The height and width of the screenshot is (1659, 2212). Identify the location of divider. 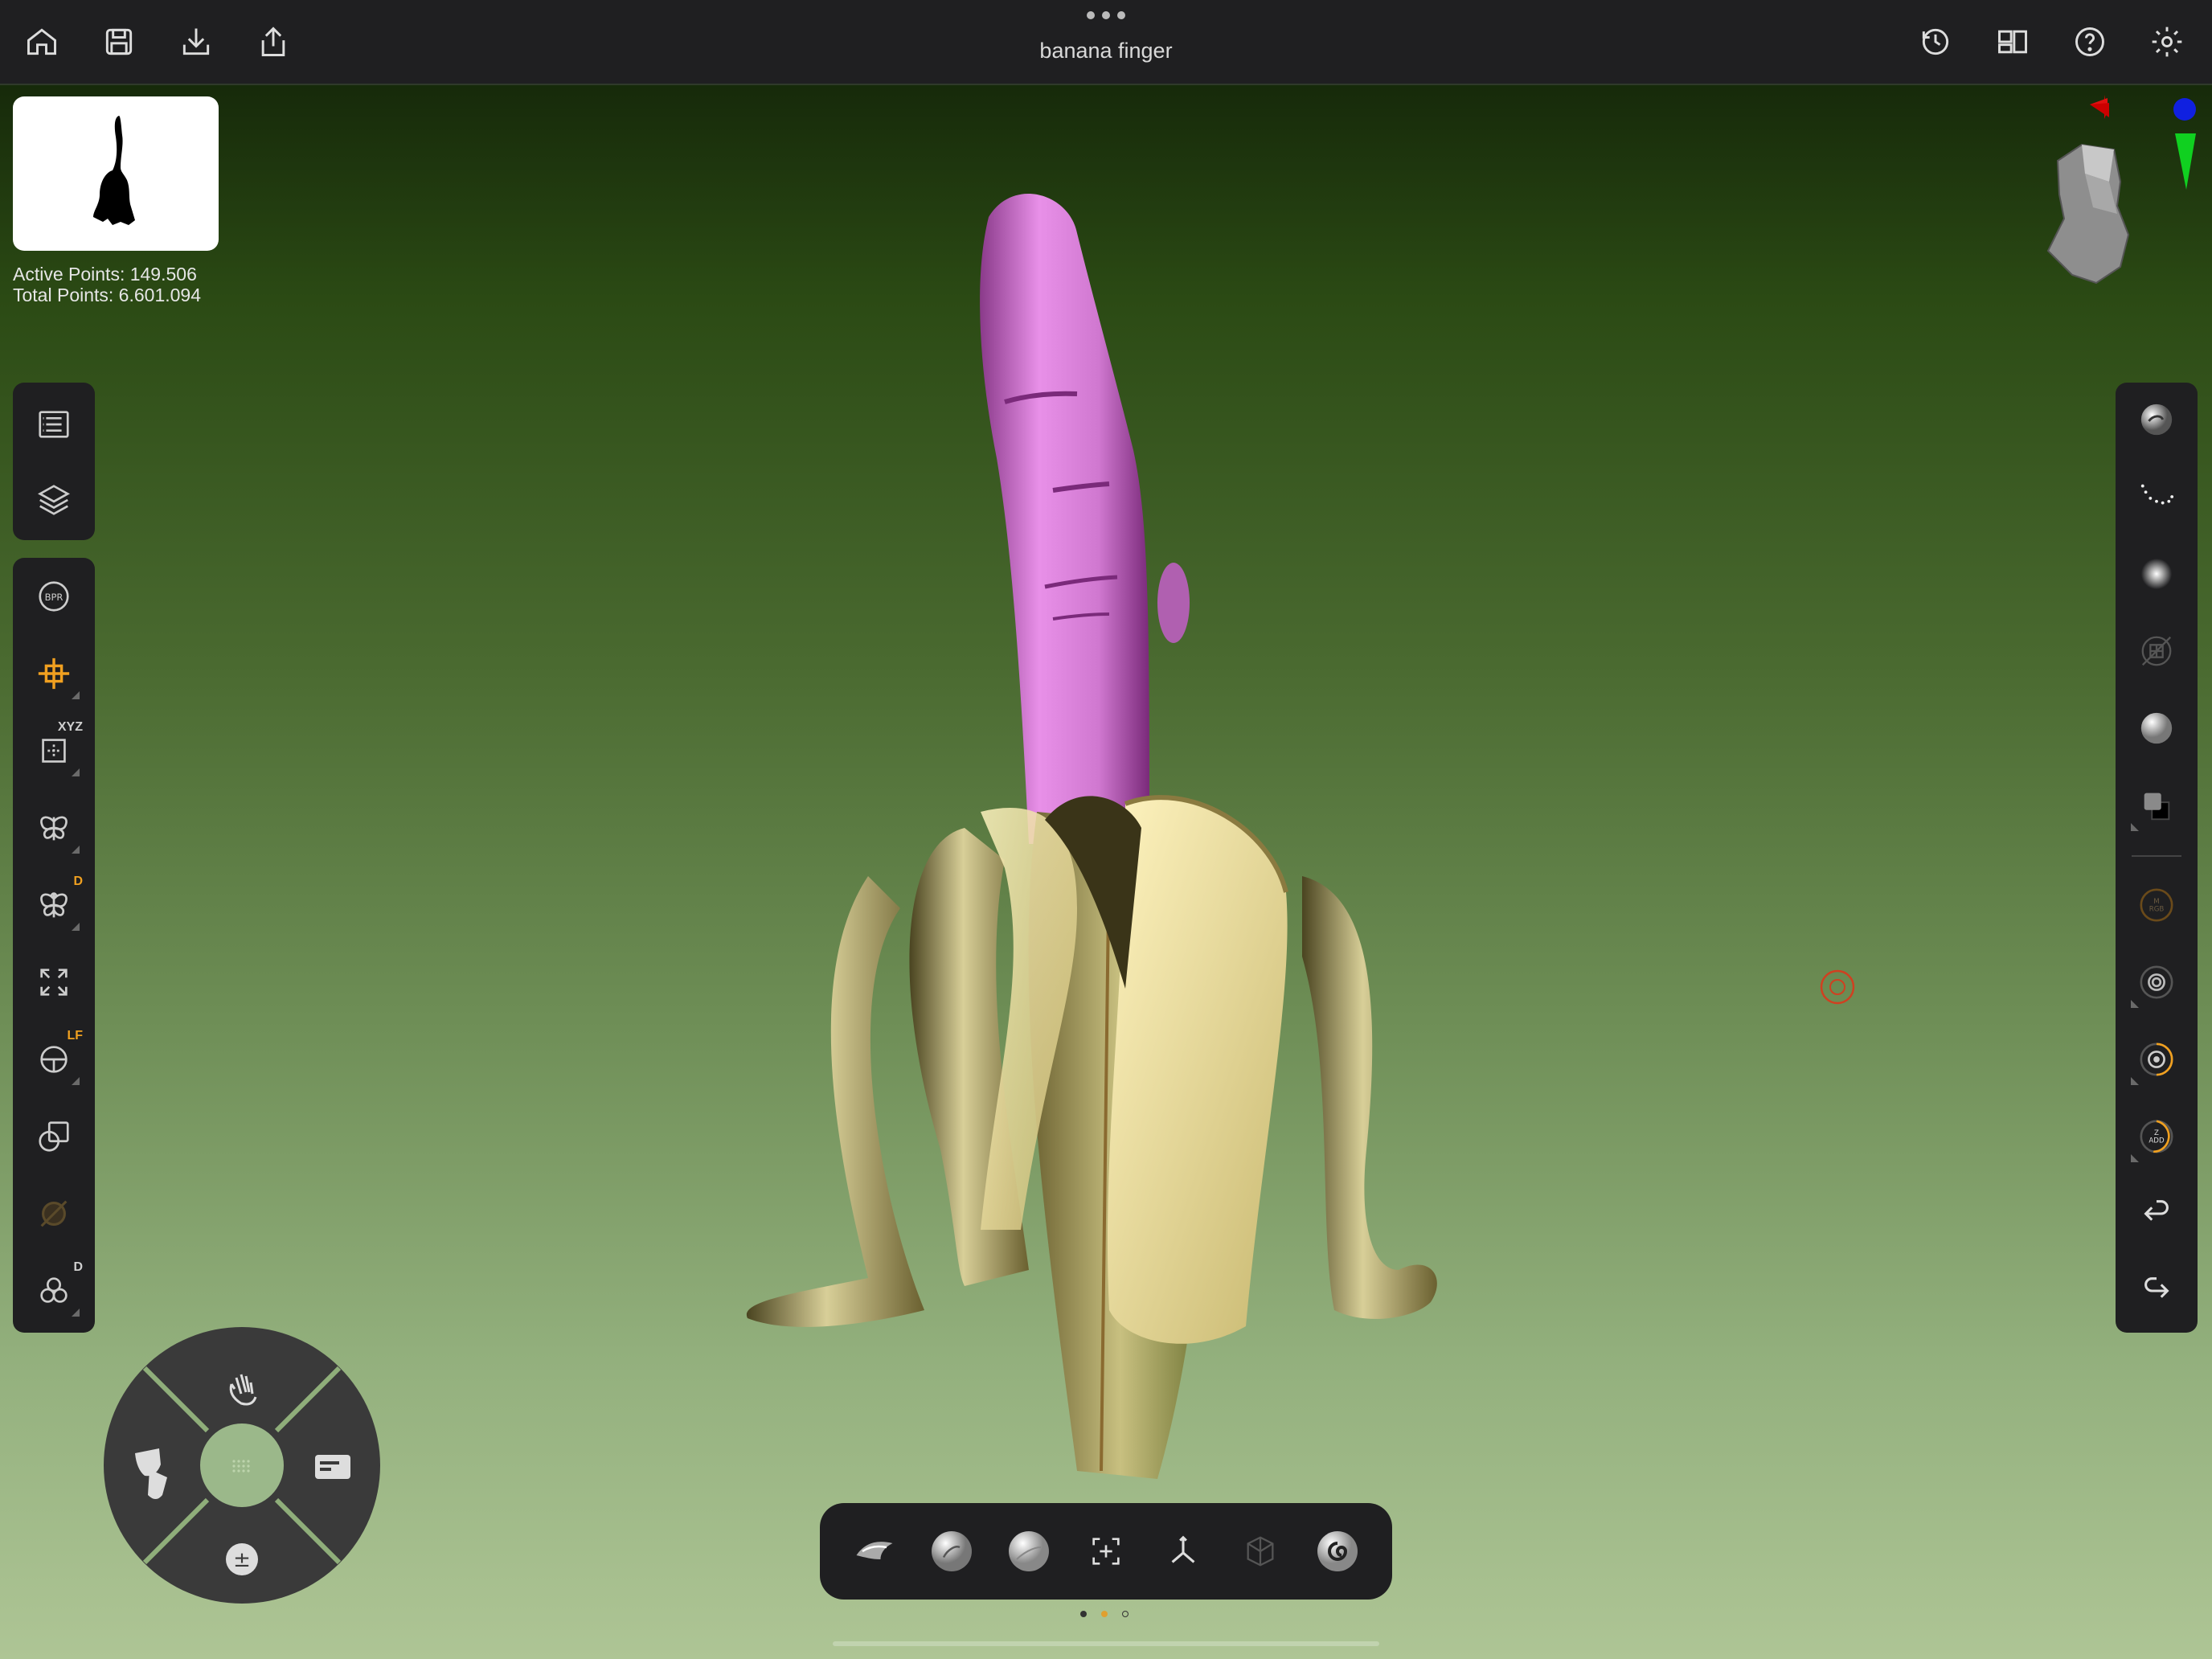
(2156, 856).